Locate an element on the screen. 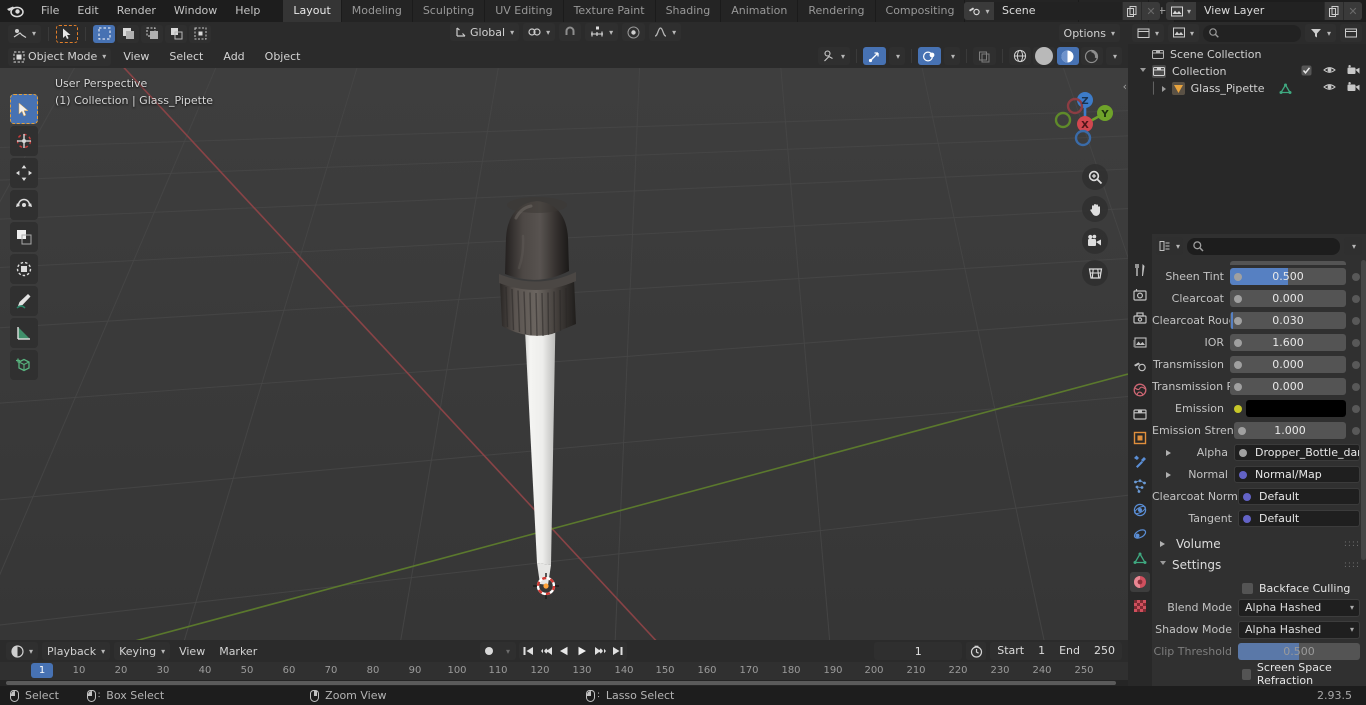 Image resolution: width=1366 pixels, height=705 pixels. eye-icon is located at coordinates (1329, 71).